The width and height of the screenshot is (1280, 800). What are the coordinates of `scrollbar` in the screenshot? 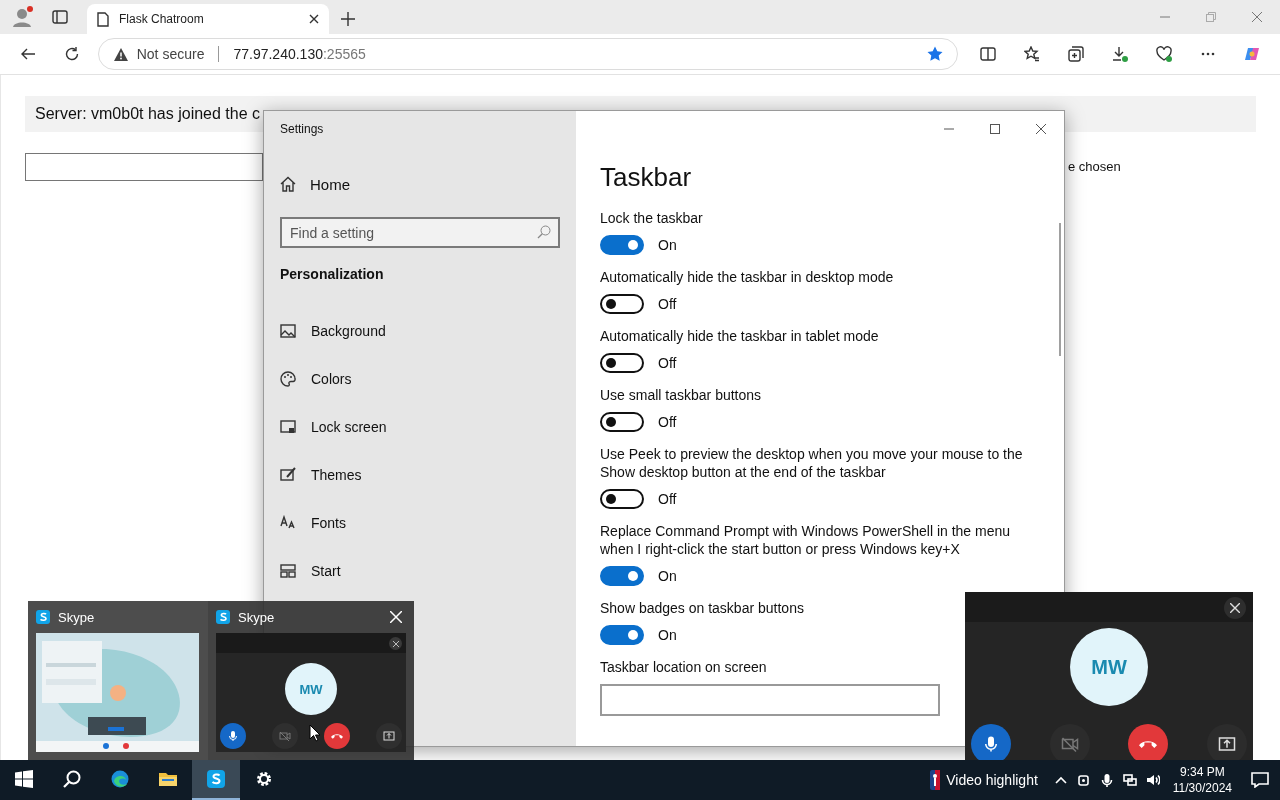 It's located at (1060, 289).